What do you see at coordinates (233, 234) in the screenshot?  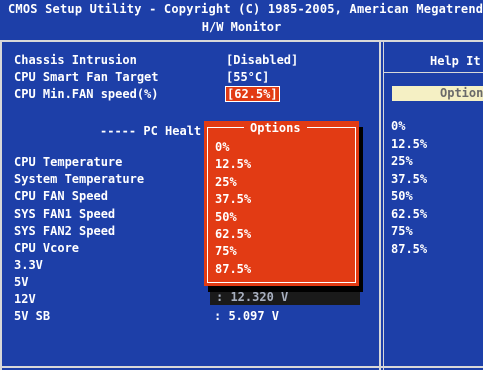 I see `option-item: 62.5%` at bounding box center [233, 234].